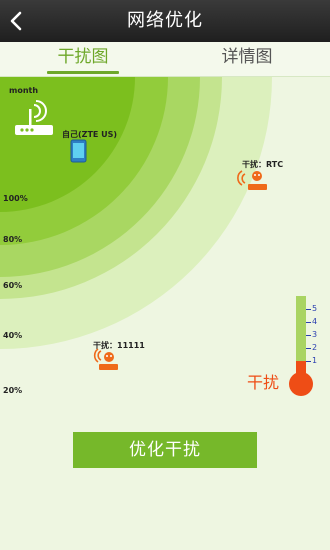 The height and width of the screenshot is (550, 330). Describe the element at coordinates (263, 382) in the screenshot. I see `thermometer-label: 干扰` at that location.